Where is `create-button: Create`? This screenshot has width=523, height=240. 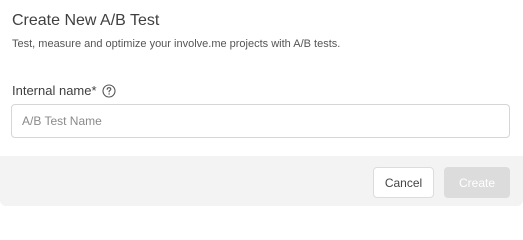
create-button: Create is located at coordinates (477, 182).